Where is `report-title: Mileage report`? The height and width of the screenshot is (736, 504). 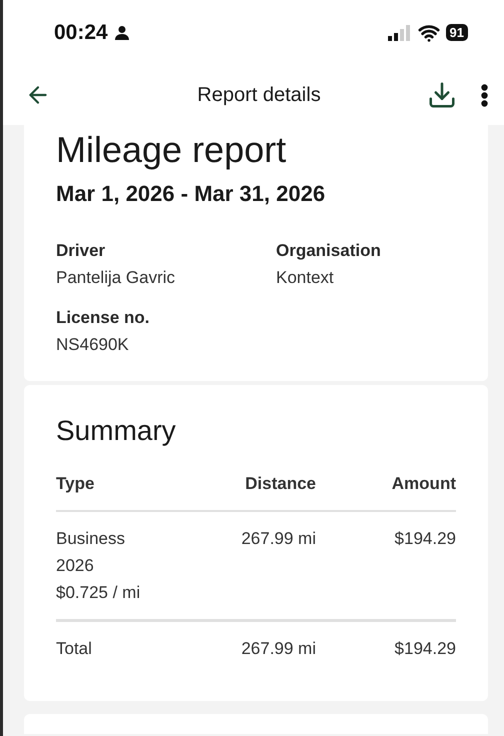
report-title: Mileage report is located at coordinates (172, 150).